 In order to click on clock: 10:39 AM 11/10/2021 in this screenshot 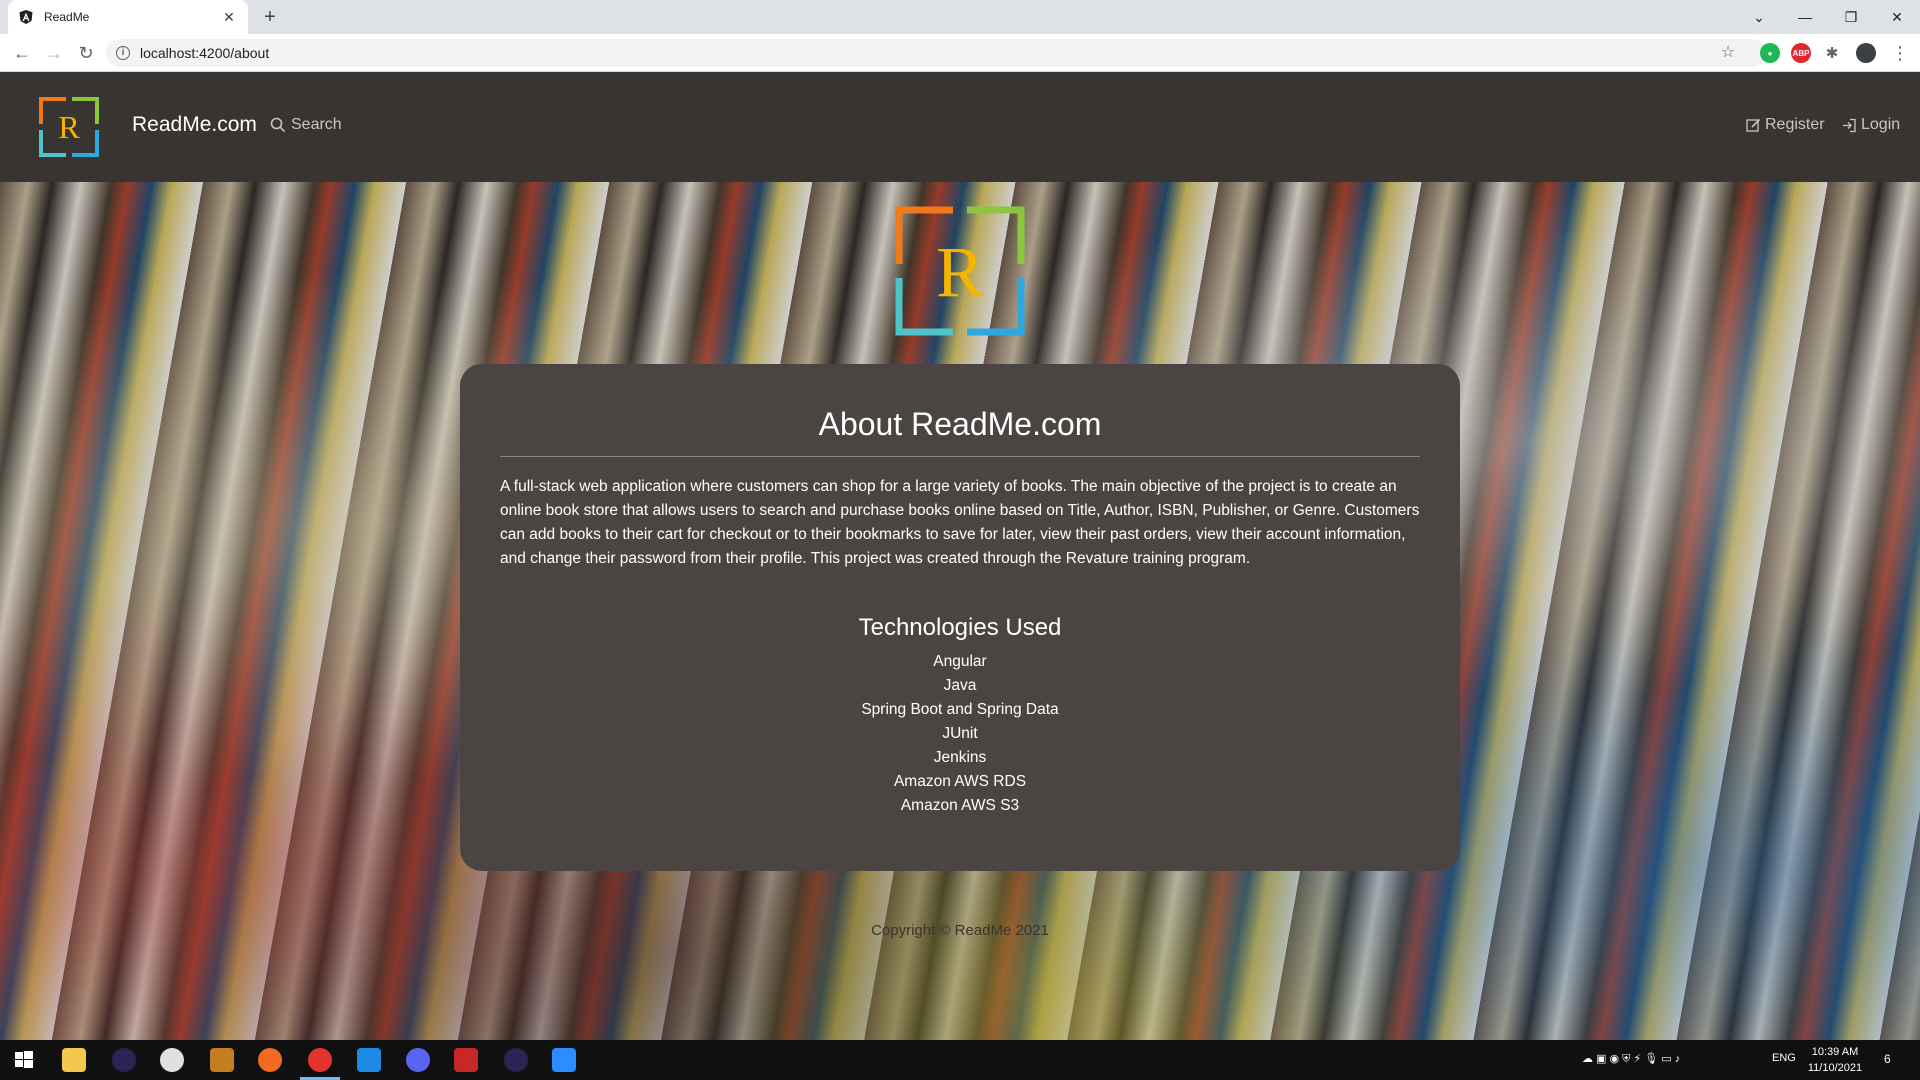, I will do `click(1835, 1060)`.